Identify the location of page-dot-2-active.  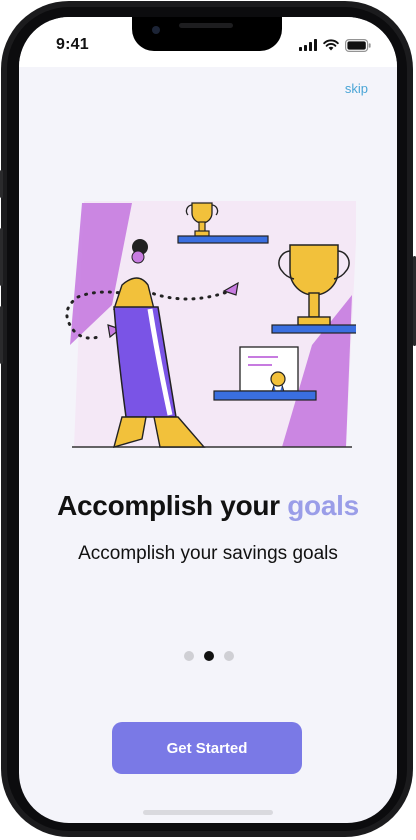
(209, 656).